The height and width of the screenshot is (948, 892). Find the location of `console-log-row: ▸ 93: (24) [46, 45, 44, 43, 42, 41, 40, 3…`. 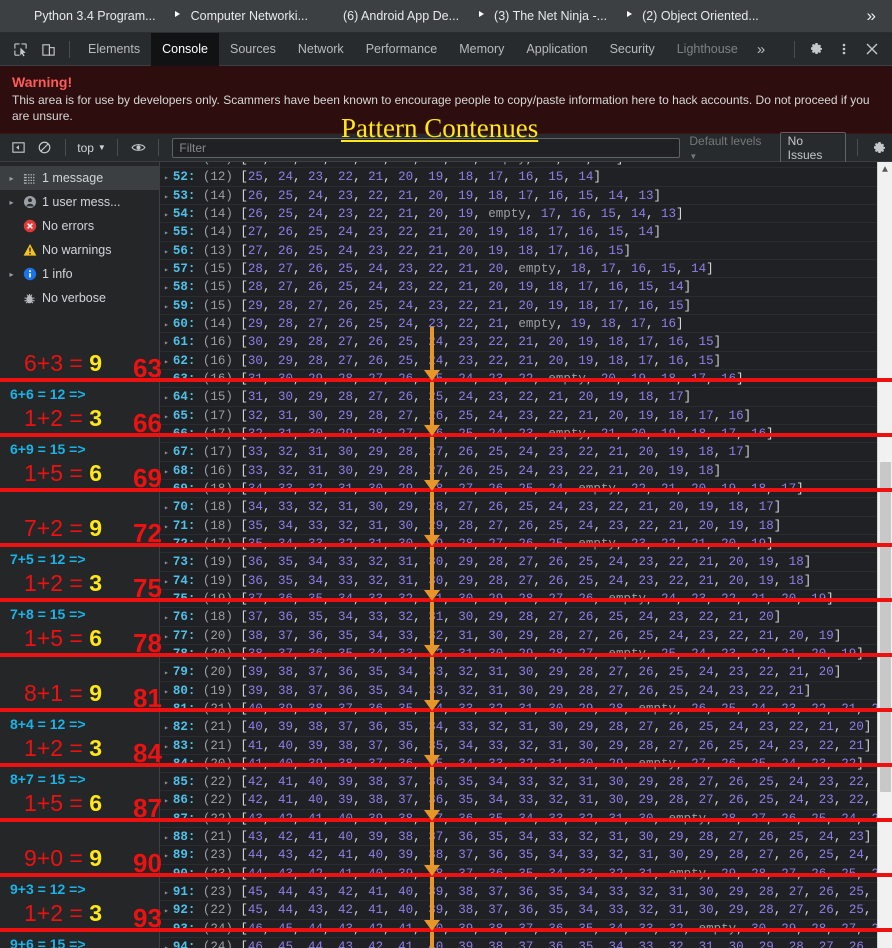

console-log-row: ▸ 93: (24) [46, 45, 44, 43, 42, 41, 40, 3… is located at coordinates (526, 929).